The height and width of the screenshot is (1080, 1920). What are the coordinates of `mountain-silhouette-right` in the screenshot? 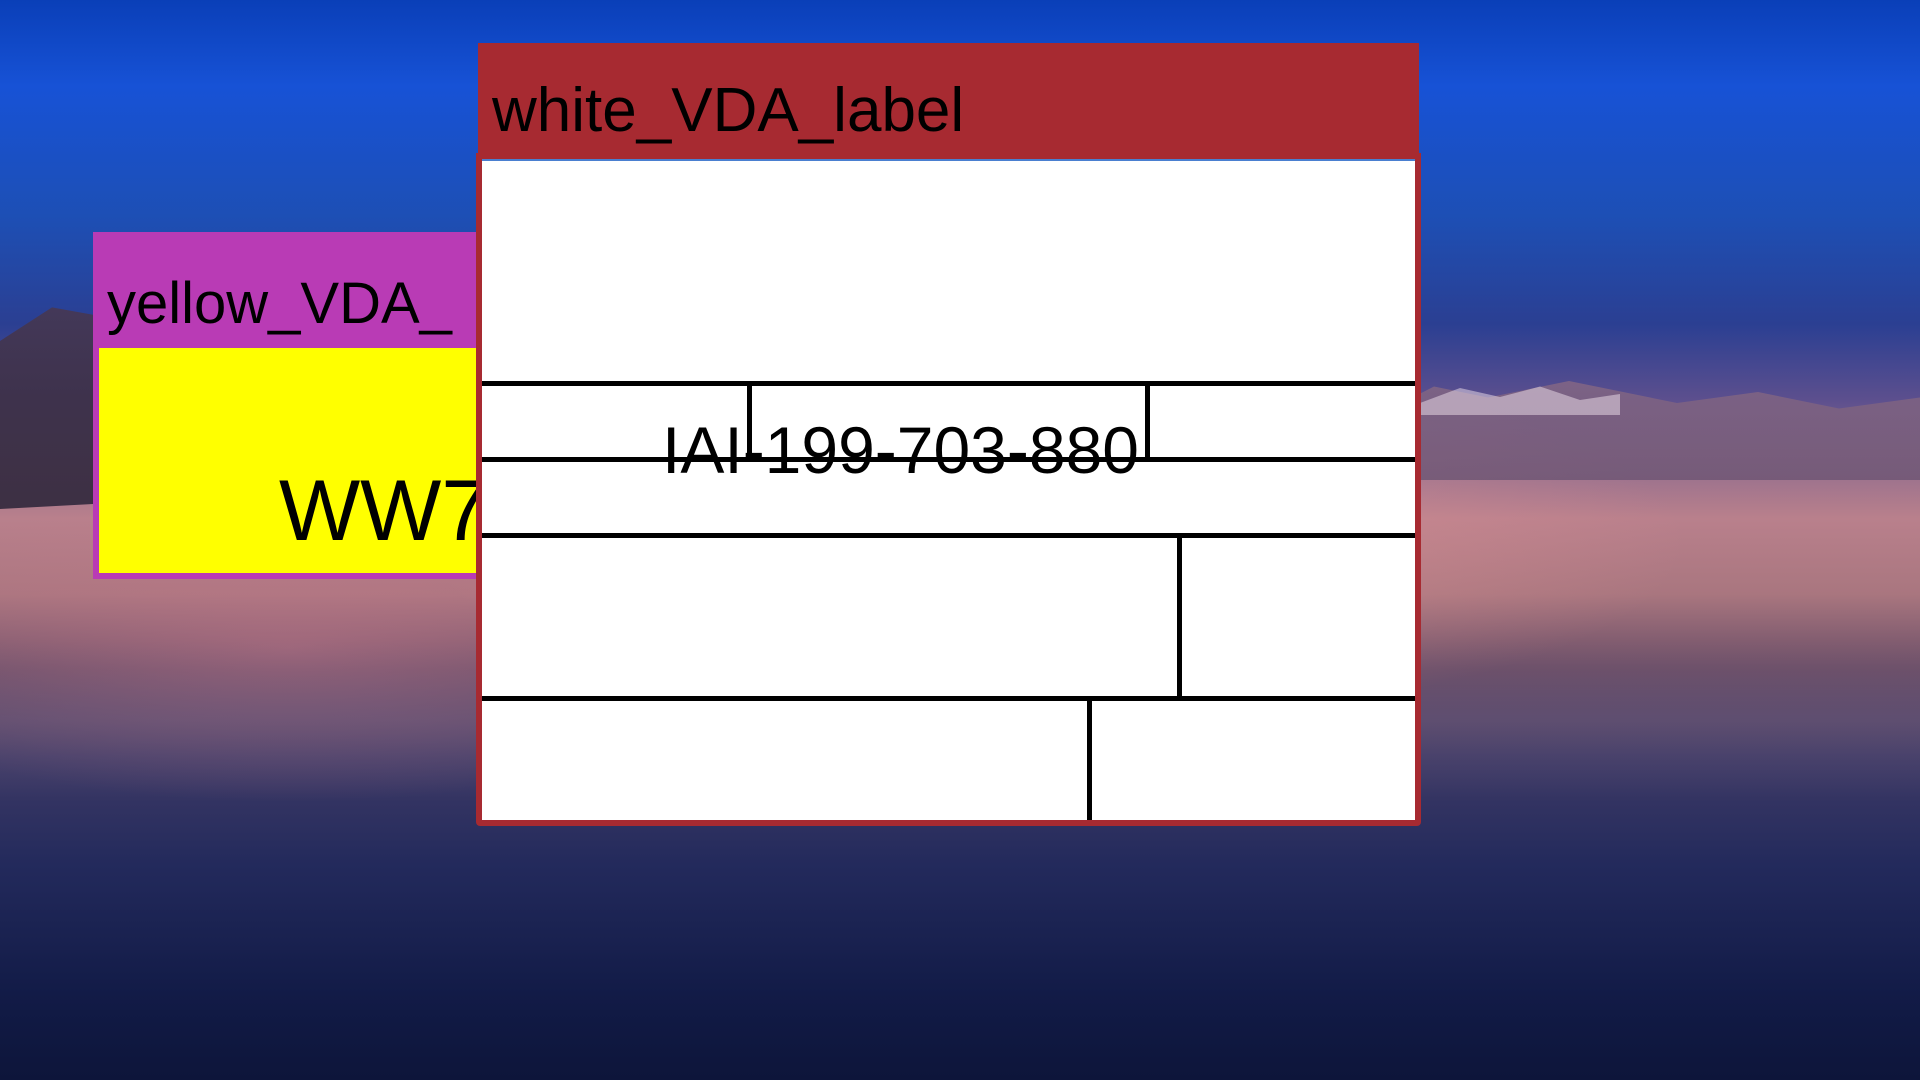 It's located at (1650, 430).